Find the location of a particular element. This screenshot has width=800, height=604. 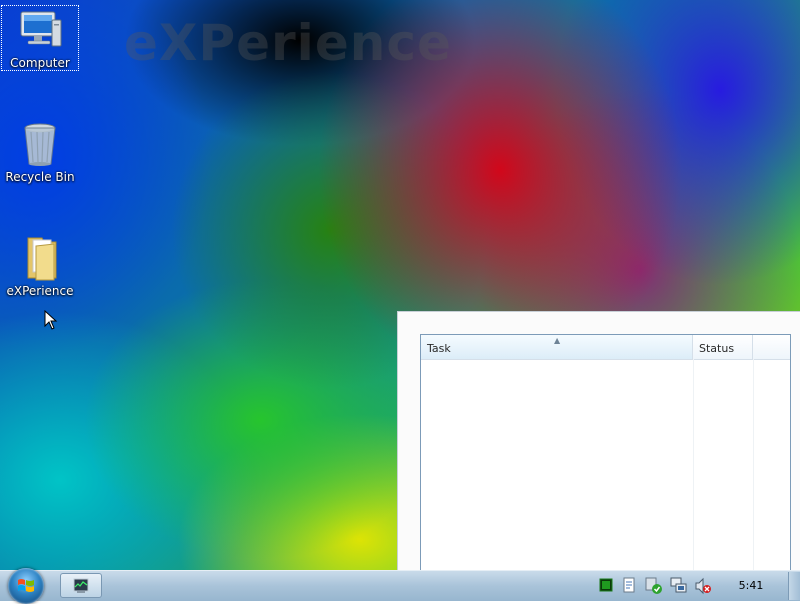

desktop-icon-recycle-bin: Recycle Bin is located at coordinates (40, 152).